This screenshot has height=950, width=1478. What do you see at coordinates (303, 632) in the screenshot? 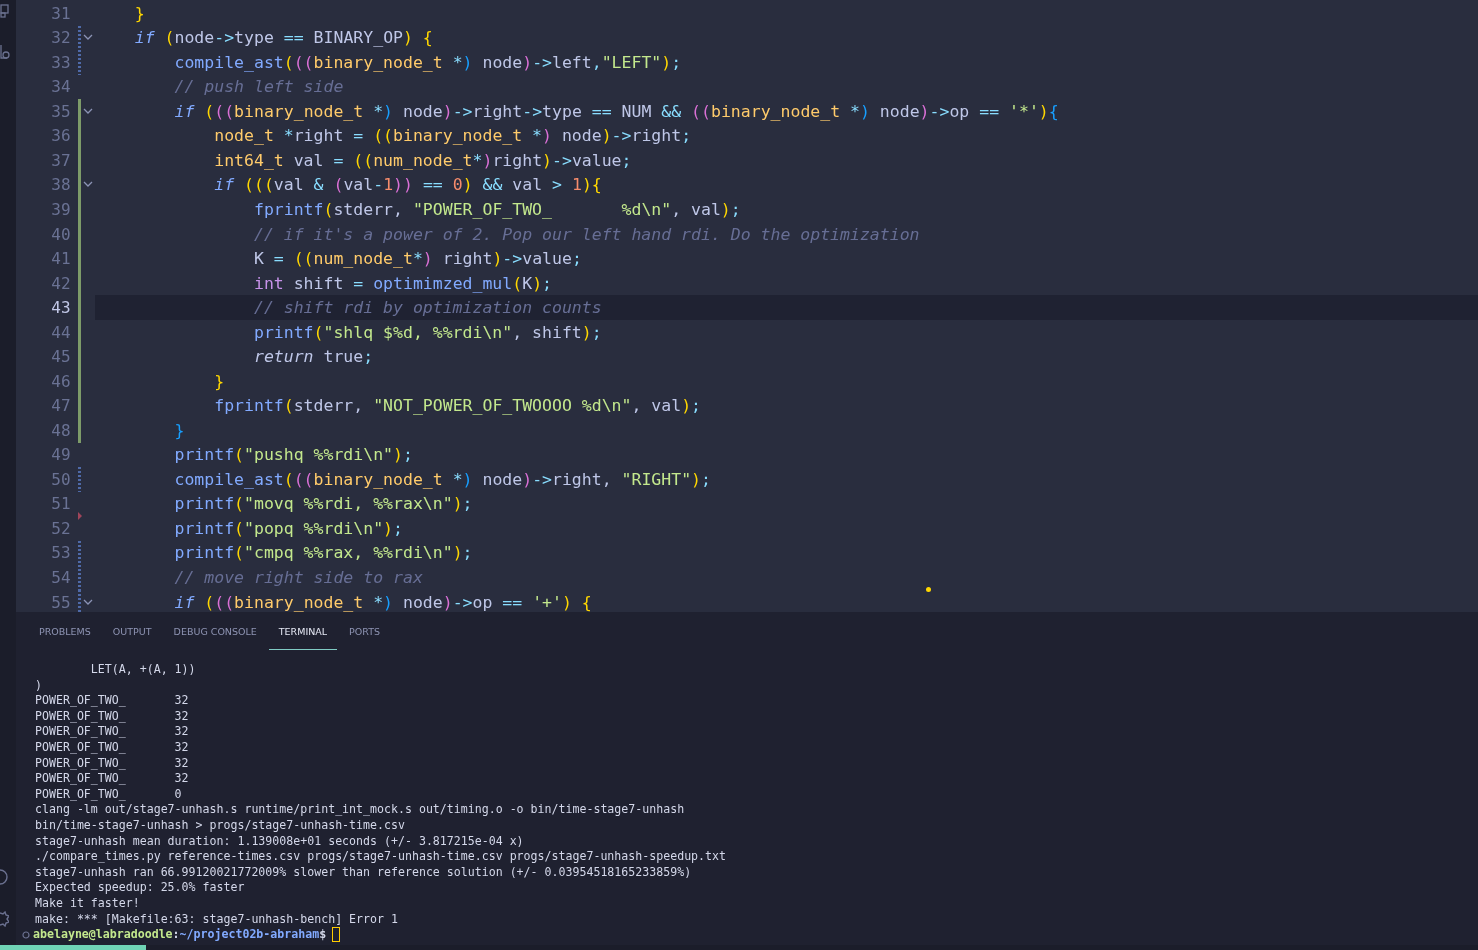
I see `panel-tab: TERMINAL` at bounding box center [303, 632].